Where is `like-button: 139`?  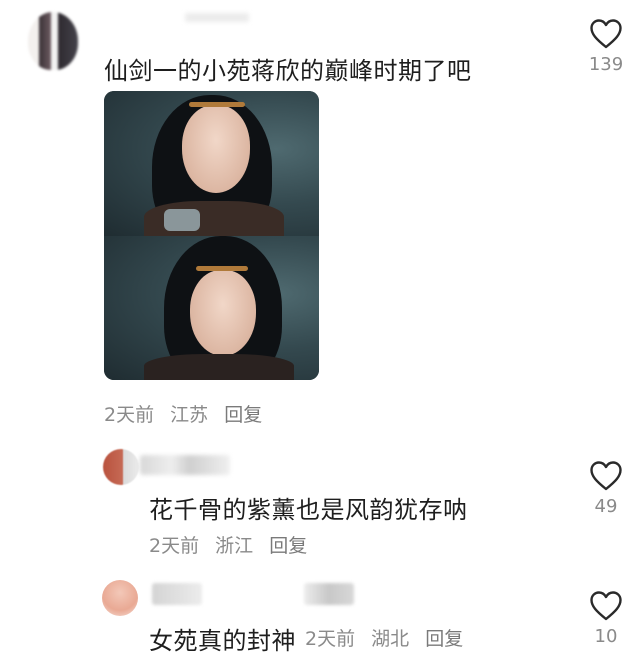 like-button: 139 is located at coordinates (606, 46).